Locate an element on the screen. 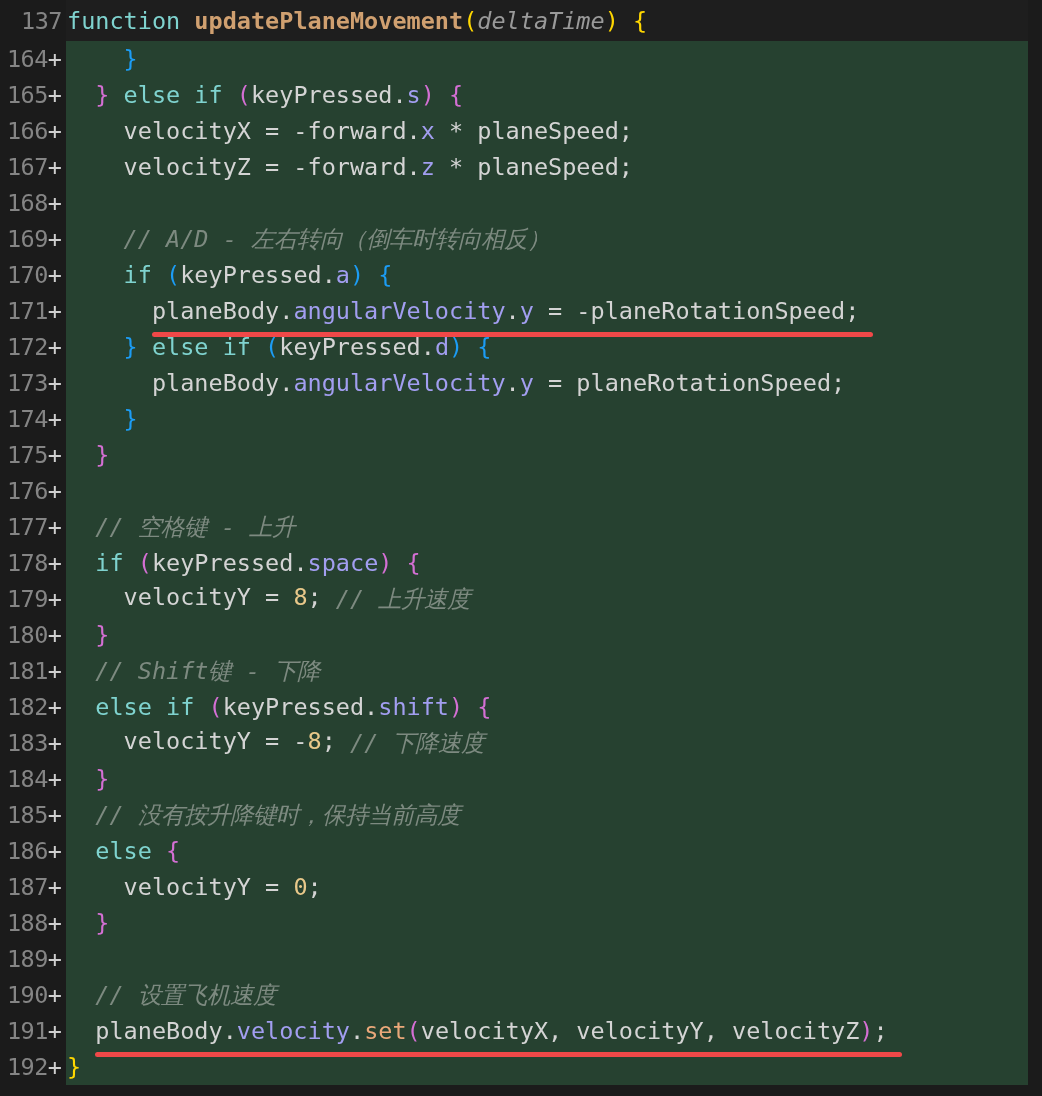  function-name: updatePlaneMovement is located at coordinates (329, 20).